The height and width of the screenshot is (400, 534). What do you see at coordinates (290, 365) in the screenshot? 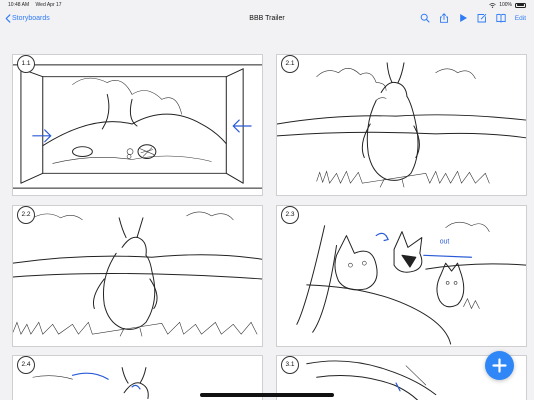
I see `panel-number-badge: 3.1` at bounding box center [290, 365].